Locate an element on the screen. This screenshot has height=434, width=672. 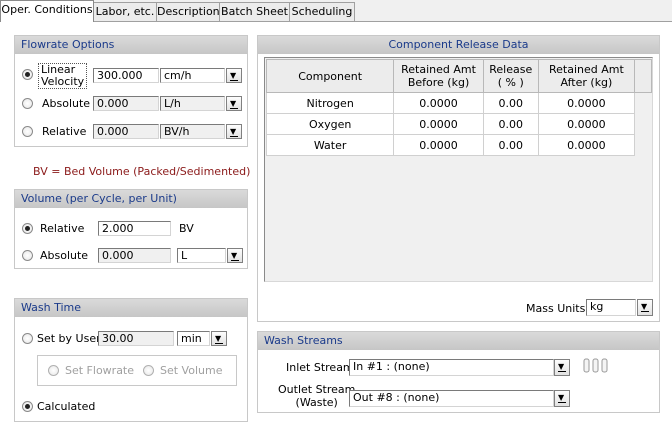
set-volume-radio is located at coordinates (148, 370).